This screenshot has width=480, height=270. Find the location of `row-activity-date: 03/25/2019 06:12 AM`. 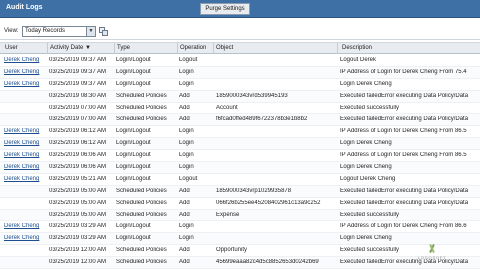

row-activity-date: 03/25/2019 06:12 AM is located at coordinates (78, 131).